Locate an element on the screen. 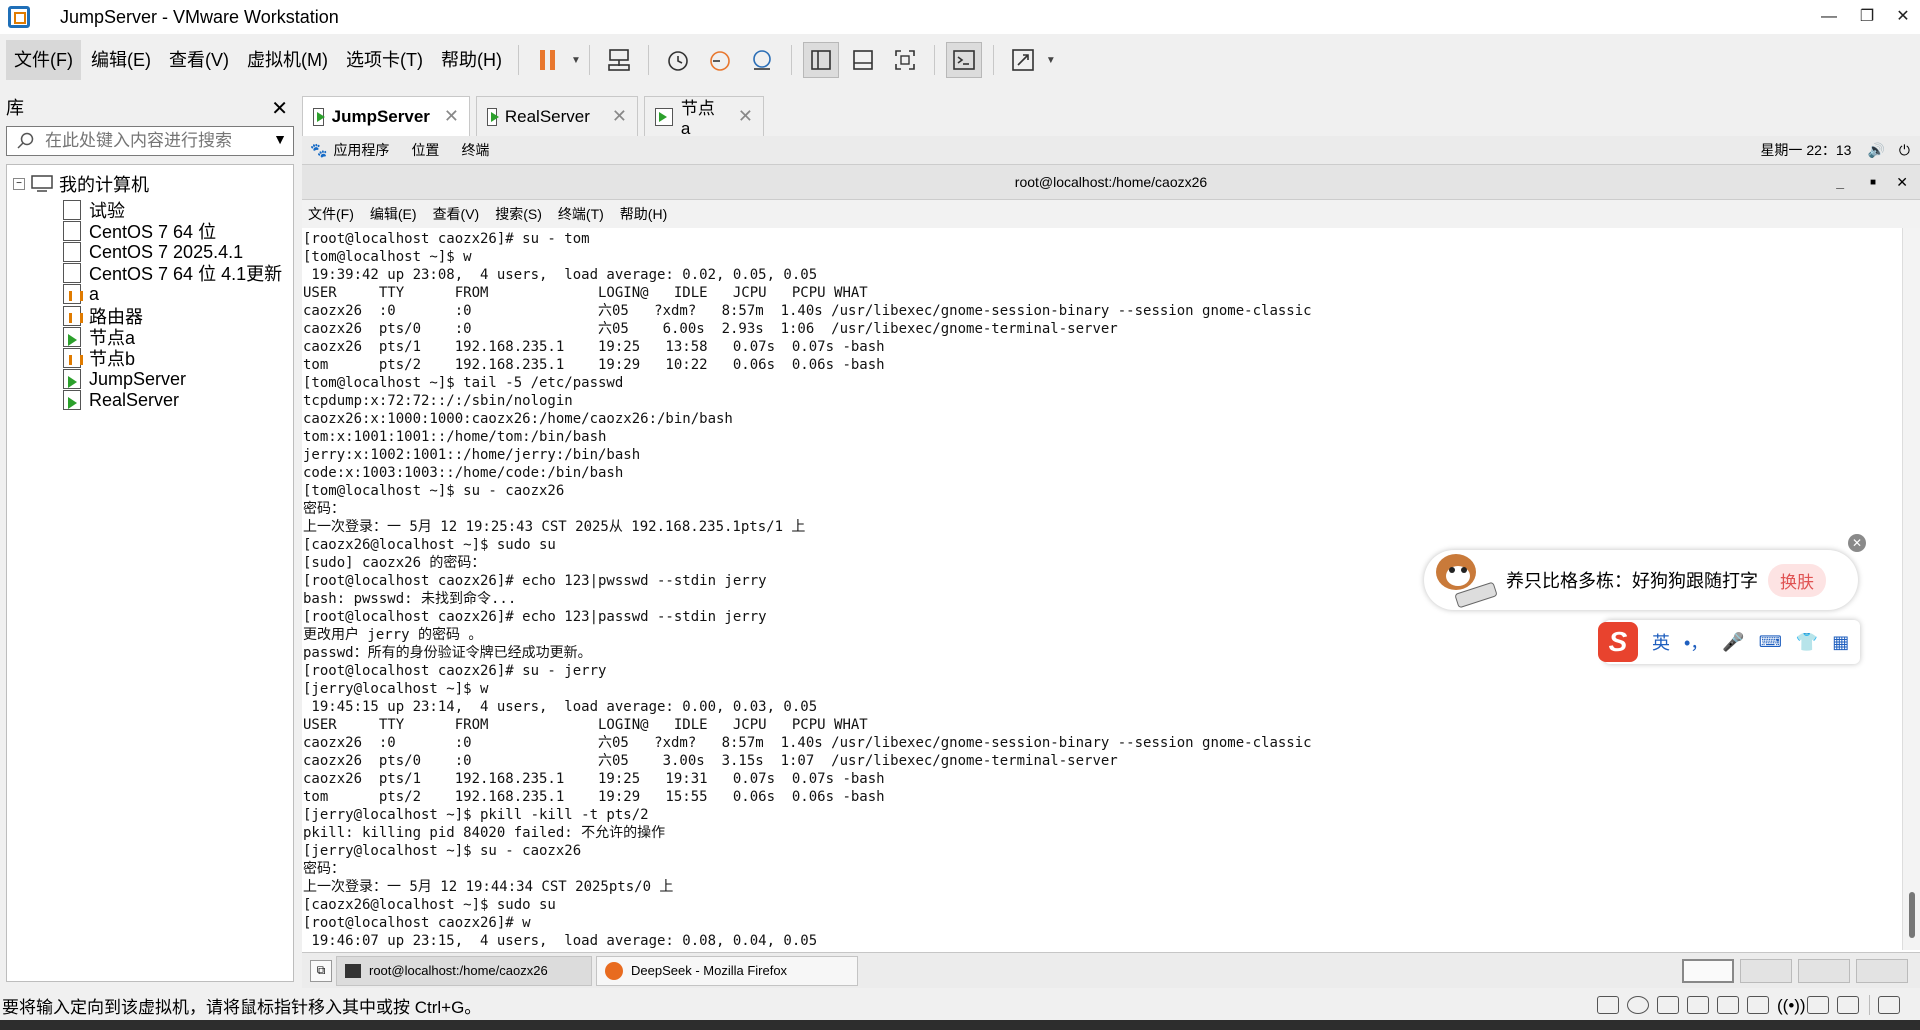 This screenshot has width=1920, height=1030. sogou-logo-icon: S is located at coordinates (1618, 642).